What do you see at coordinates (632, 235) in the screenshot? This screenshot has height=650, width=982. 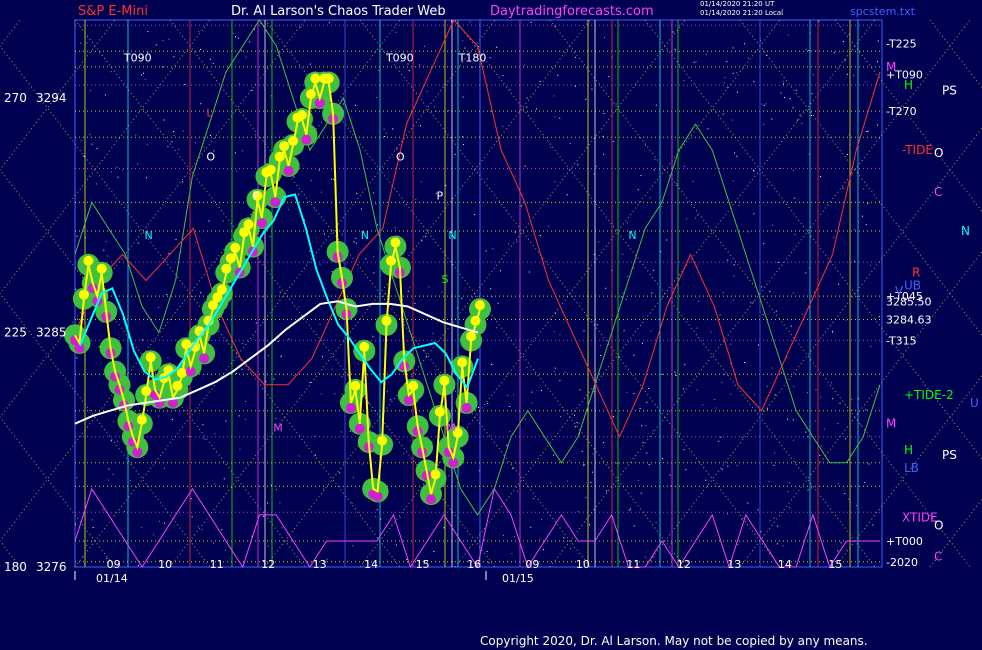 I see `marker-n: N` at bounding box center [632, 235].